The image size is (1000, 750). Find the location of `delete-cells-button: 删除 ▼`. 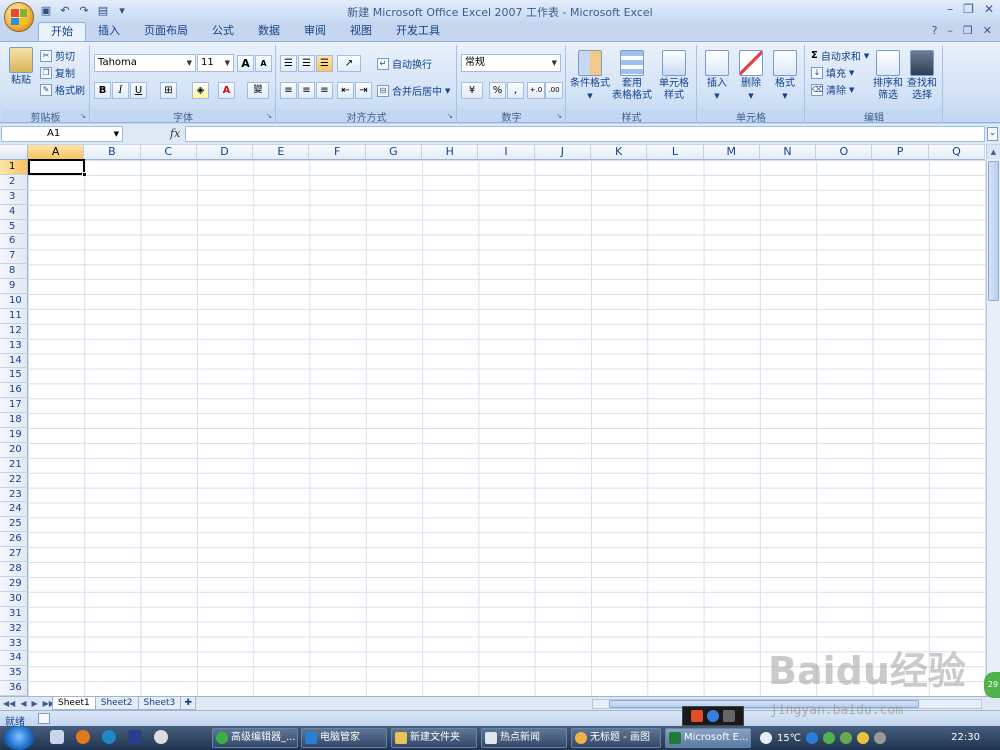

delete-cells-button: 删除 ▼ is located at coordinates (751, 76).